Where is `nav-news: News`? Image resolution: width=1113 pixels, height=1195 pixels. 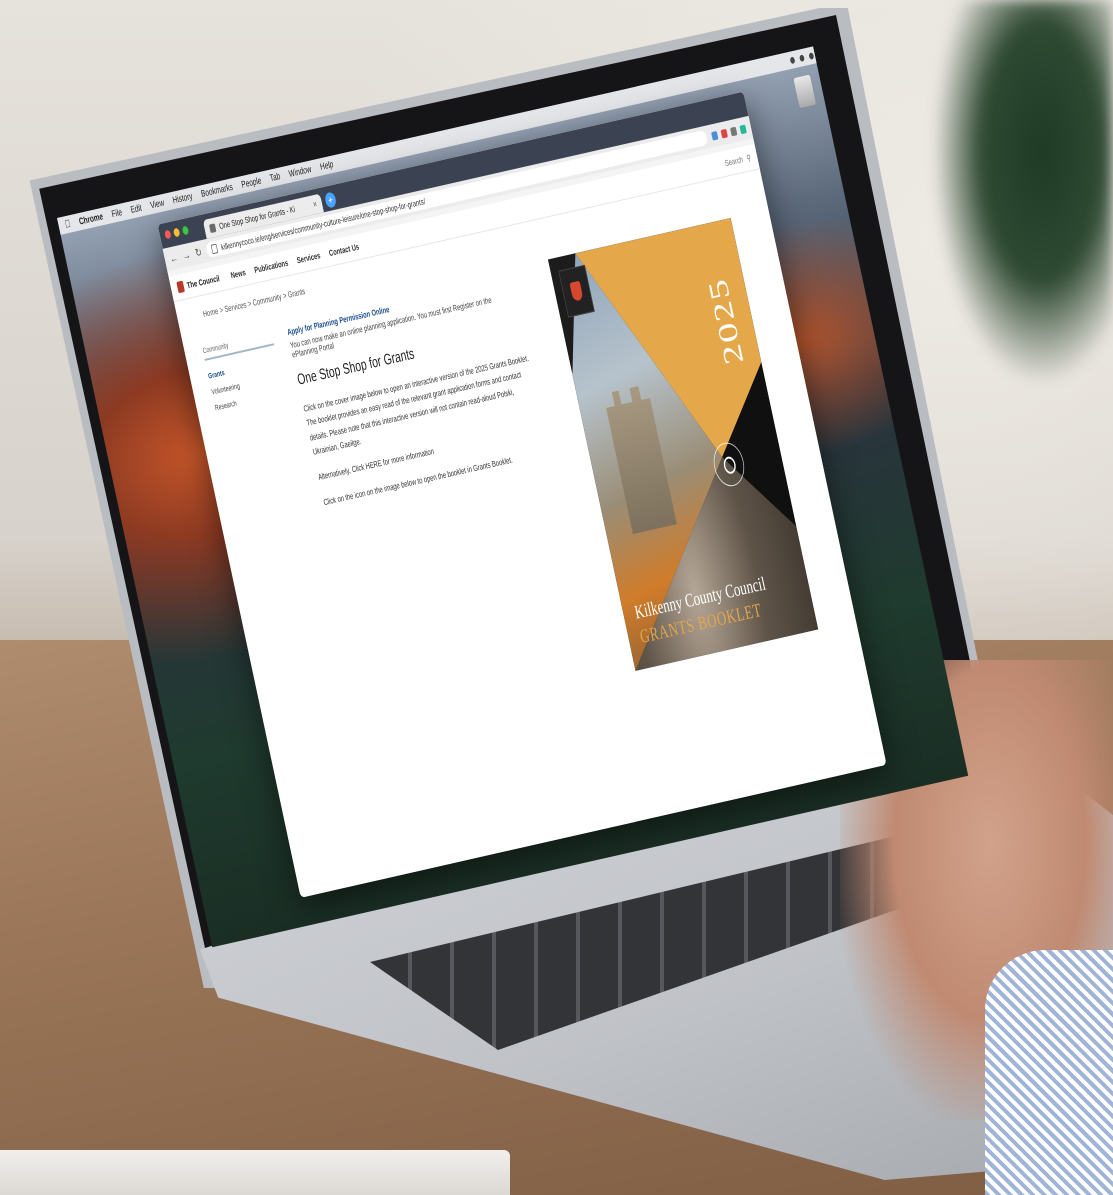
nav-news: News is located at coordinates (238, 274).